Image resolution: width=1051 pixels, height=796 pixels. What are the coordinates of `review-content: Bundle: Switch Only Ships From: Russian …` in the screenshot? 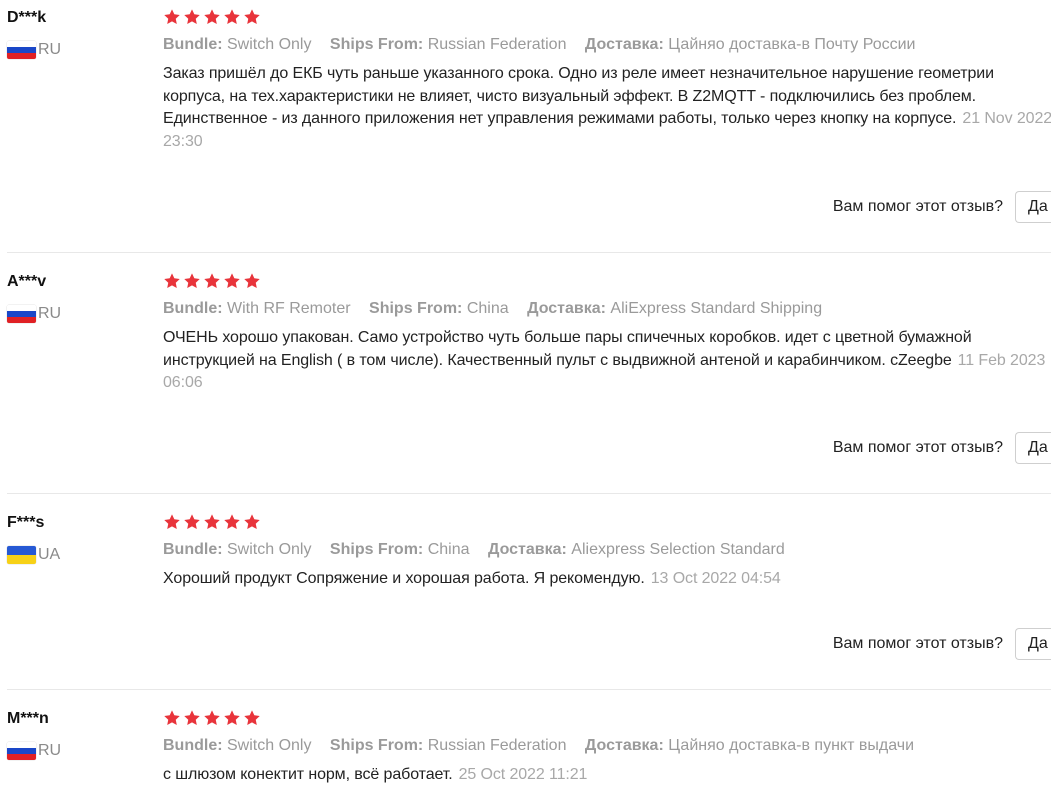 It's located at (607, 748).